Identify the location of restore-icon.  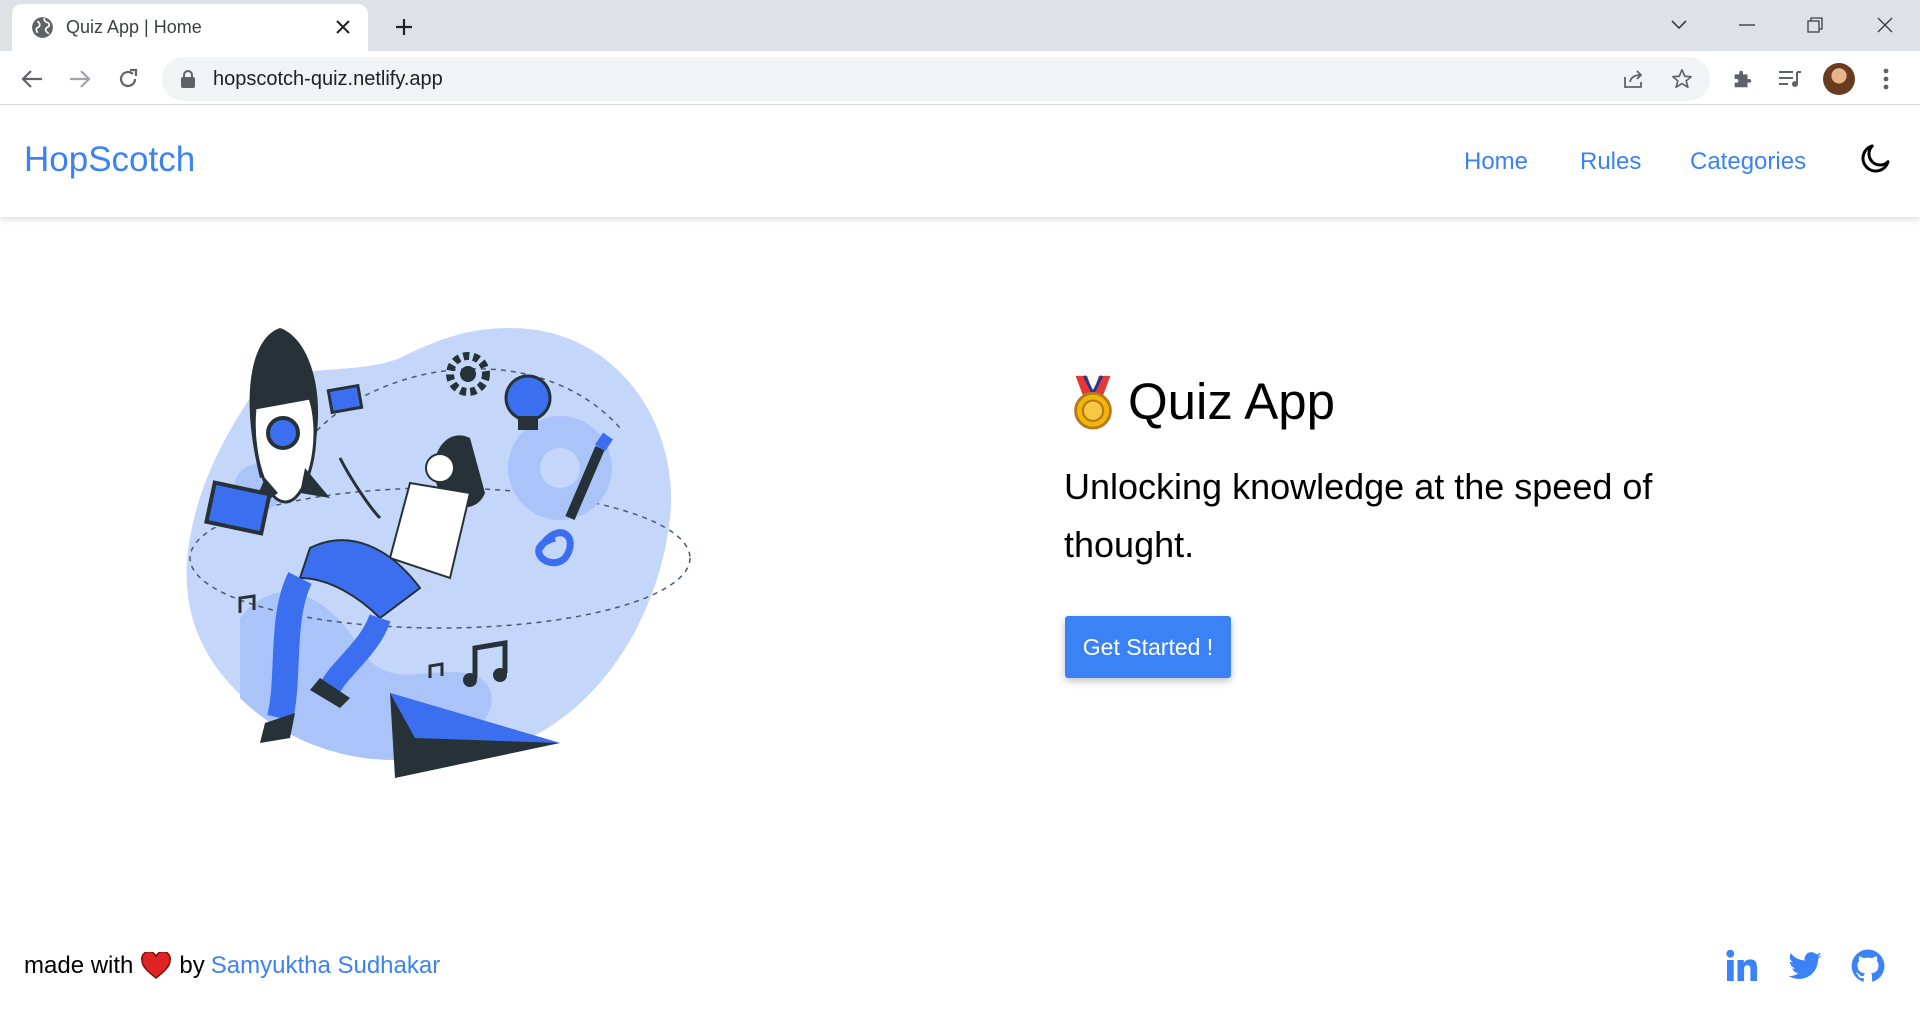
(1815, 25).